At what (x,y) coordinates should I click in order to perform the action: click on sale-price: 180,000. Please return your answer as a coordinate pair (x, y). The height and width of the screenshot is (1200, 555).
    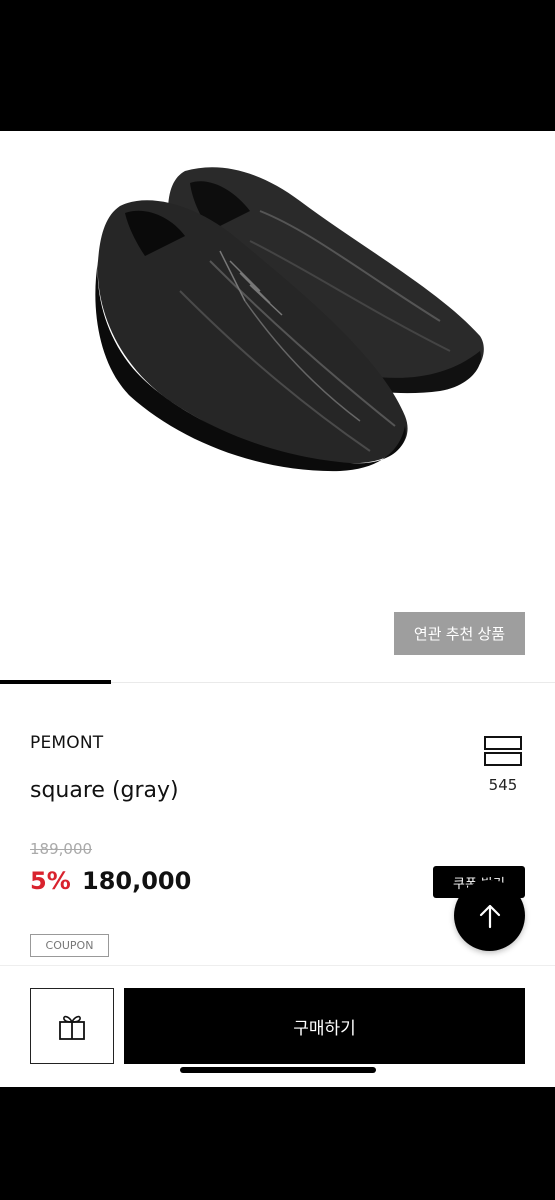
    Looking at the image, I should click on (137, 881).